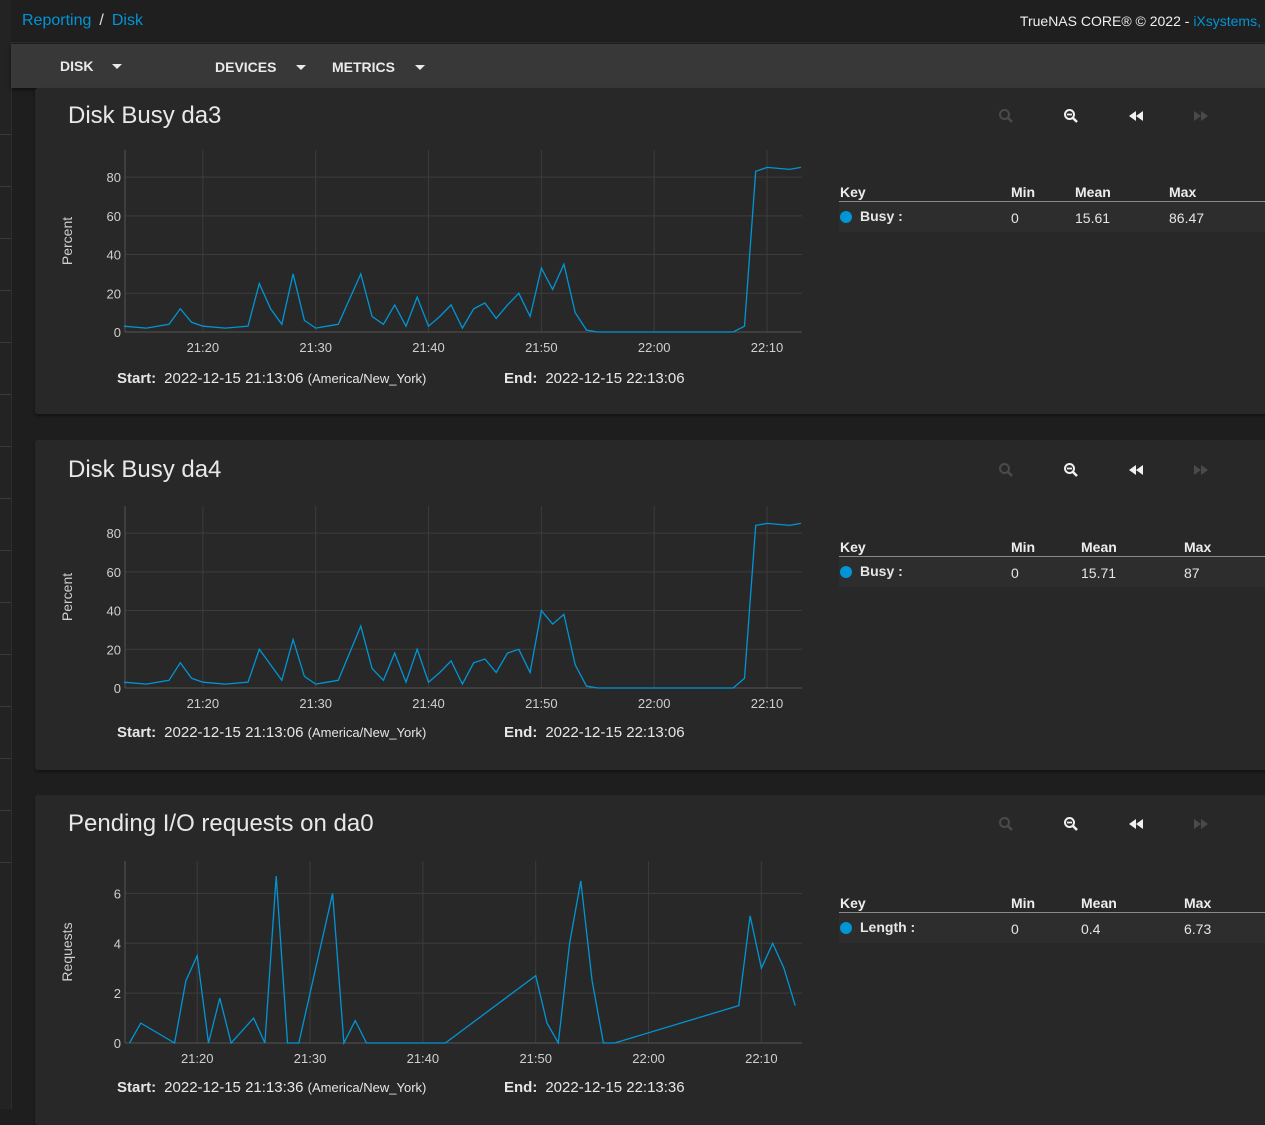 Image resolution: width=1265 pixels, height=1125 pixels. What do you see at coordinates (594, 1087) in the screenshot?
I see `end-time: End: 2022-12-15 22:13:36` at bounding box center [594, 1087].